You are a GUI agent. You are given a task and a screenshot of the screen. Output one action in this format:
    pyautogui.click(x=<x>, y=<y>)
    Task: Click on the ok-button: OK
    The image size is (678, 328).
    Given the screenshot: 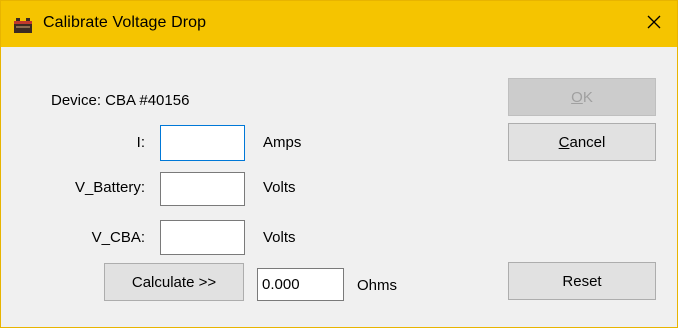 What is the action you would take?
    pyautogui.click(x=582, y=97)
    